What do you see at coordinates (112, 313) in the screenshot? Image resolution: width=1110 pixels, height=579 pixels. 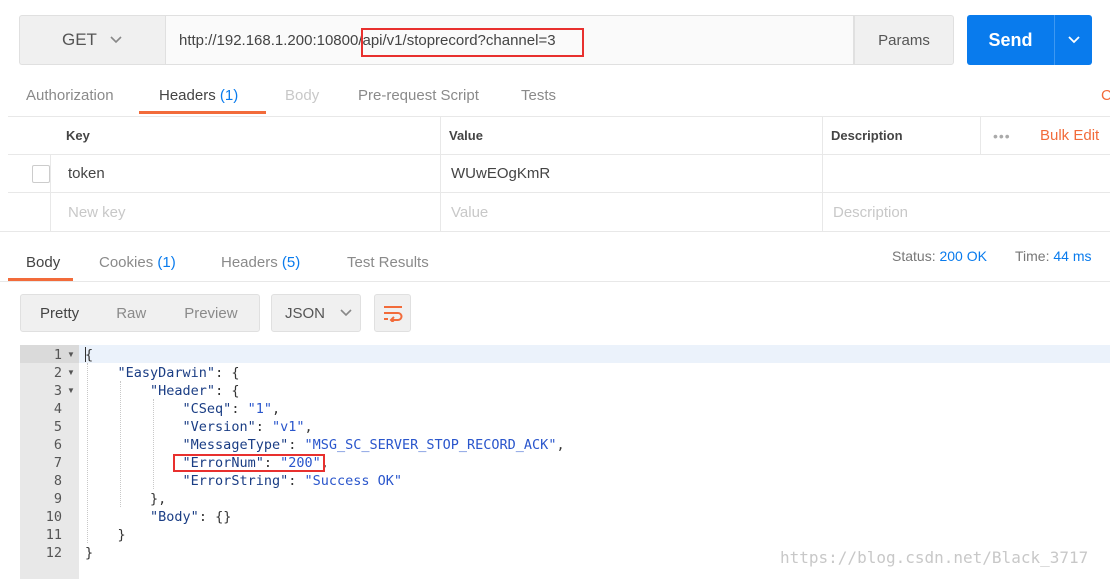 I see `view-raw-button: Raw` at bounding box center [112, 313].